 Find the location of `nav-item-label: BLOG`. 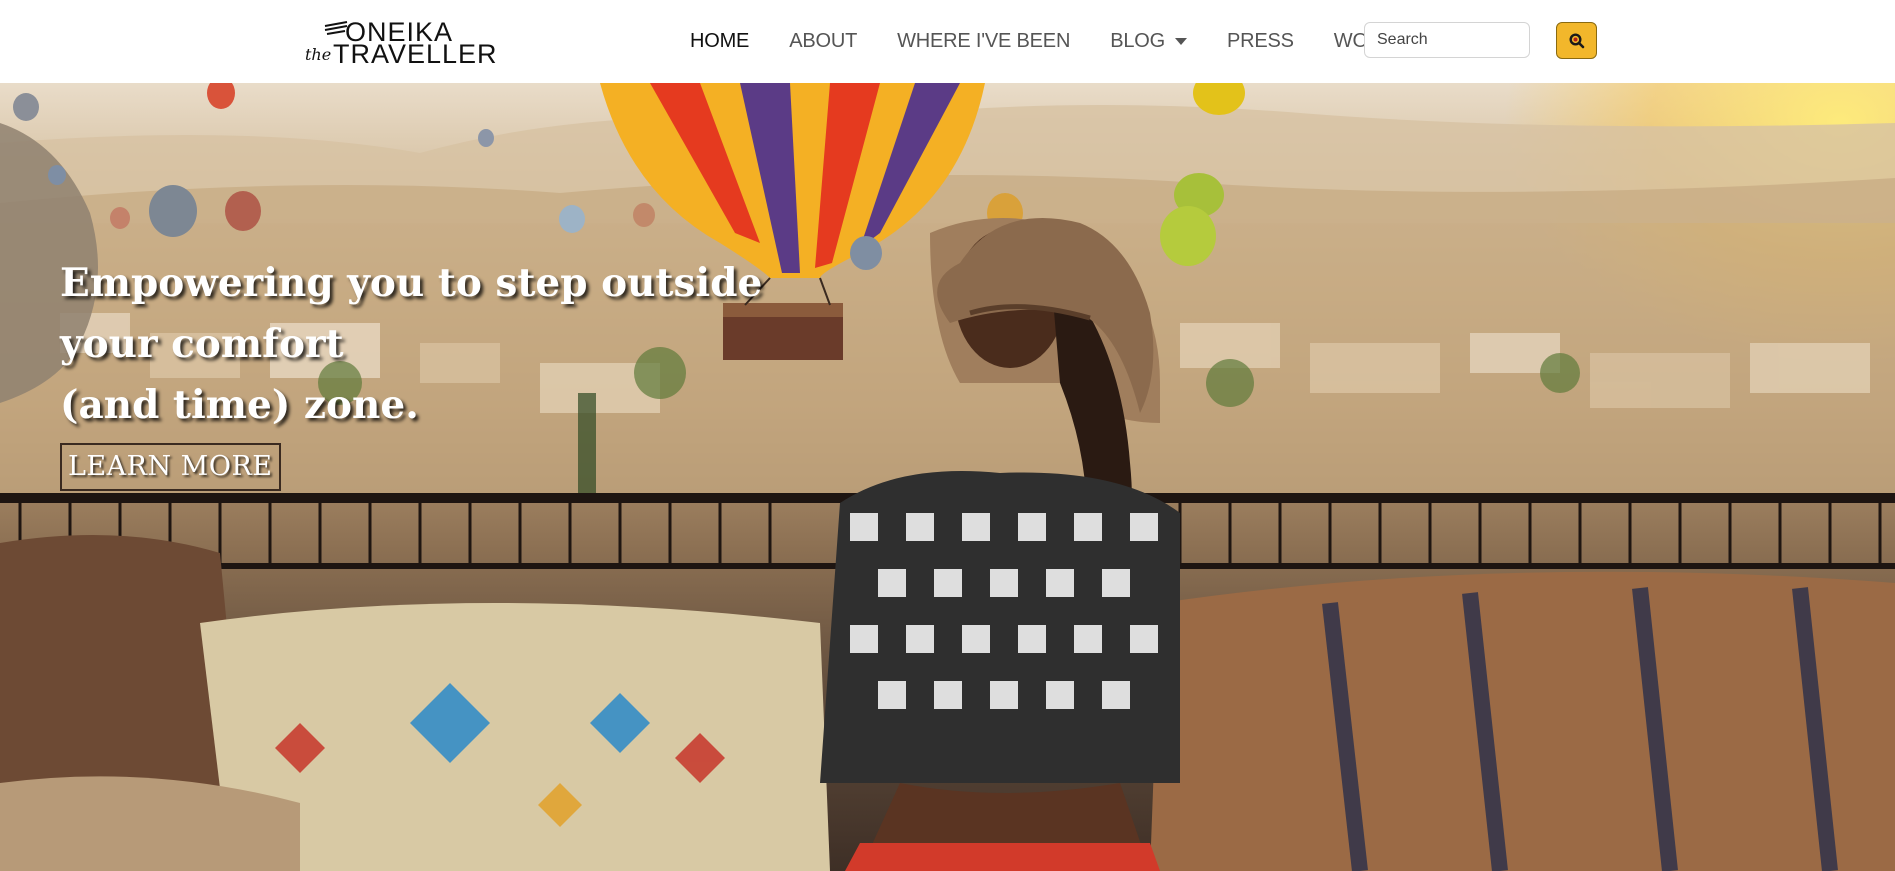

nav-item-label: BLOG is located at coordinates (1137, 41).